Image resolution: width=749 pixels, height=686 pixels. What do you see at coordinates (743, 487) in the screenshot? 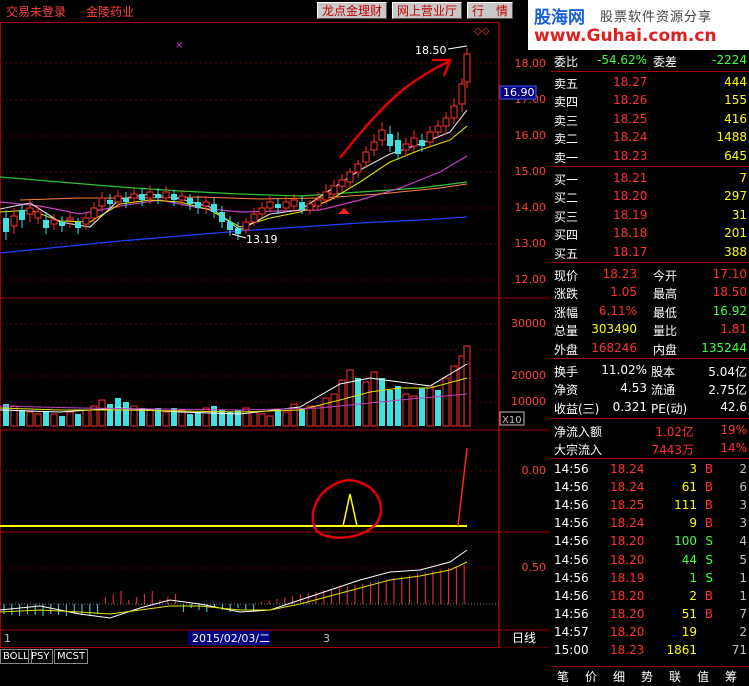
I see `tick-count: 6` at bounding box center [743, 487].